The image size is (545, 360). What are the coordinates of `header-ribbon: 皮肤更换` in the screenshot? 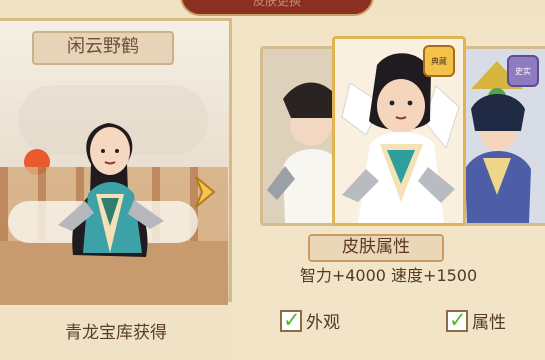 It's located at (277, 8).